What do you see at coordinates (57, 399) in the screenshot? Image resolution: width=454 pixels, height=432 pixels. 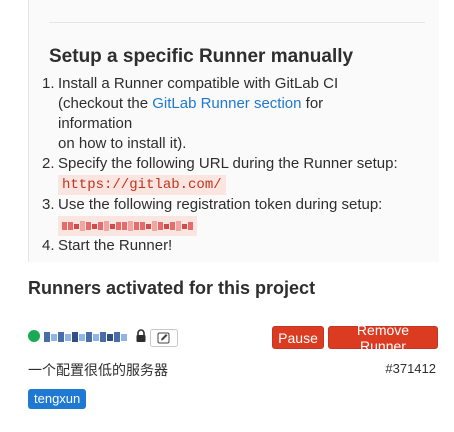 I see `runner-tag: tengxun` at bounding box center [57, 399].